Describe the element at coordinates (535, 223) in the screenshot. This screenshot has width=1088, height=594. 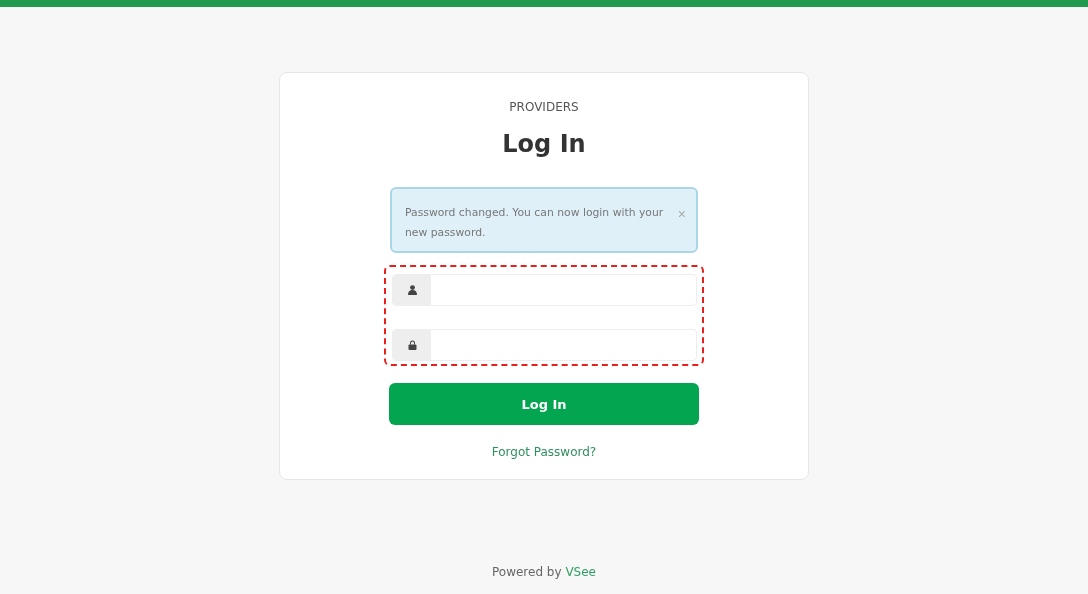
I see `alert-message: Password changed. You can now login with your new password.` at that location.